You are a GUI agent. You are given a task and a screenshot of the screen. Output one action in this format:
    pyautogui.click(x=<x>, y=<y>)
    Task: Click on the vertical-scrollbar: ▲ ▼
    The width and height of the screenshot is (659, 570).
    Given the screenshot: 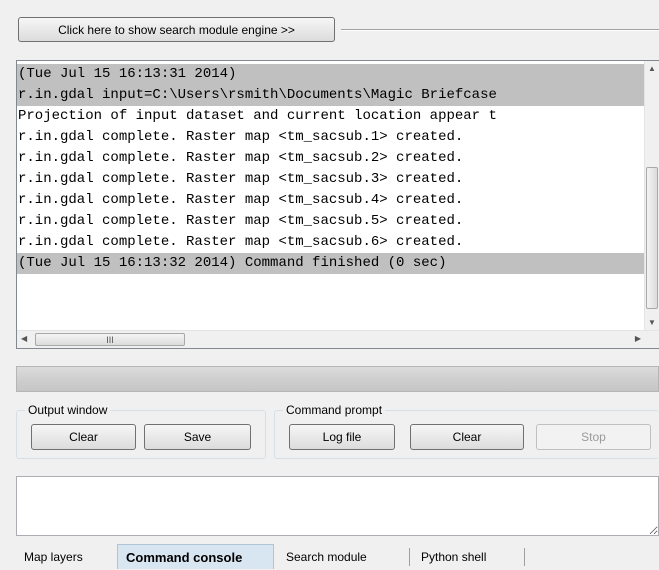 What is the action you would take?
    pyautogui.click(x=651, y=196)
    